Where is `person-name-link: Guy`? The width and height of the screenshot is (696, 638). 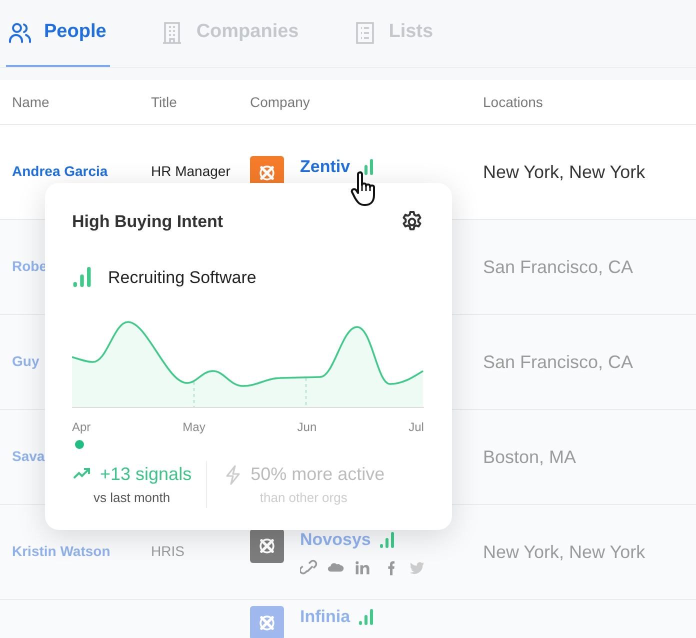
person-name-link: Guy is located at coordinates (26, 361).